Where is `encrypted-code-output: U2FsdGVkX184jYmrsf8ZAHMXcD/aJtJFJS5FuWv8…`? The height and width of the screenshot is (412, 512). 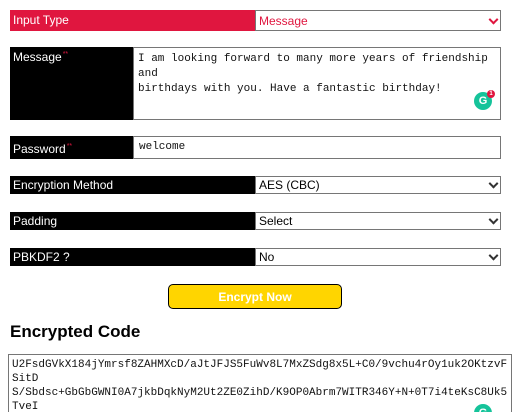
encrypted-code-output: U2FsdGVkX184jYmrsf8ZAHMXcD/aJtJFJS5FuWv8… is located at coordinates (260, 383).